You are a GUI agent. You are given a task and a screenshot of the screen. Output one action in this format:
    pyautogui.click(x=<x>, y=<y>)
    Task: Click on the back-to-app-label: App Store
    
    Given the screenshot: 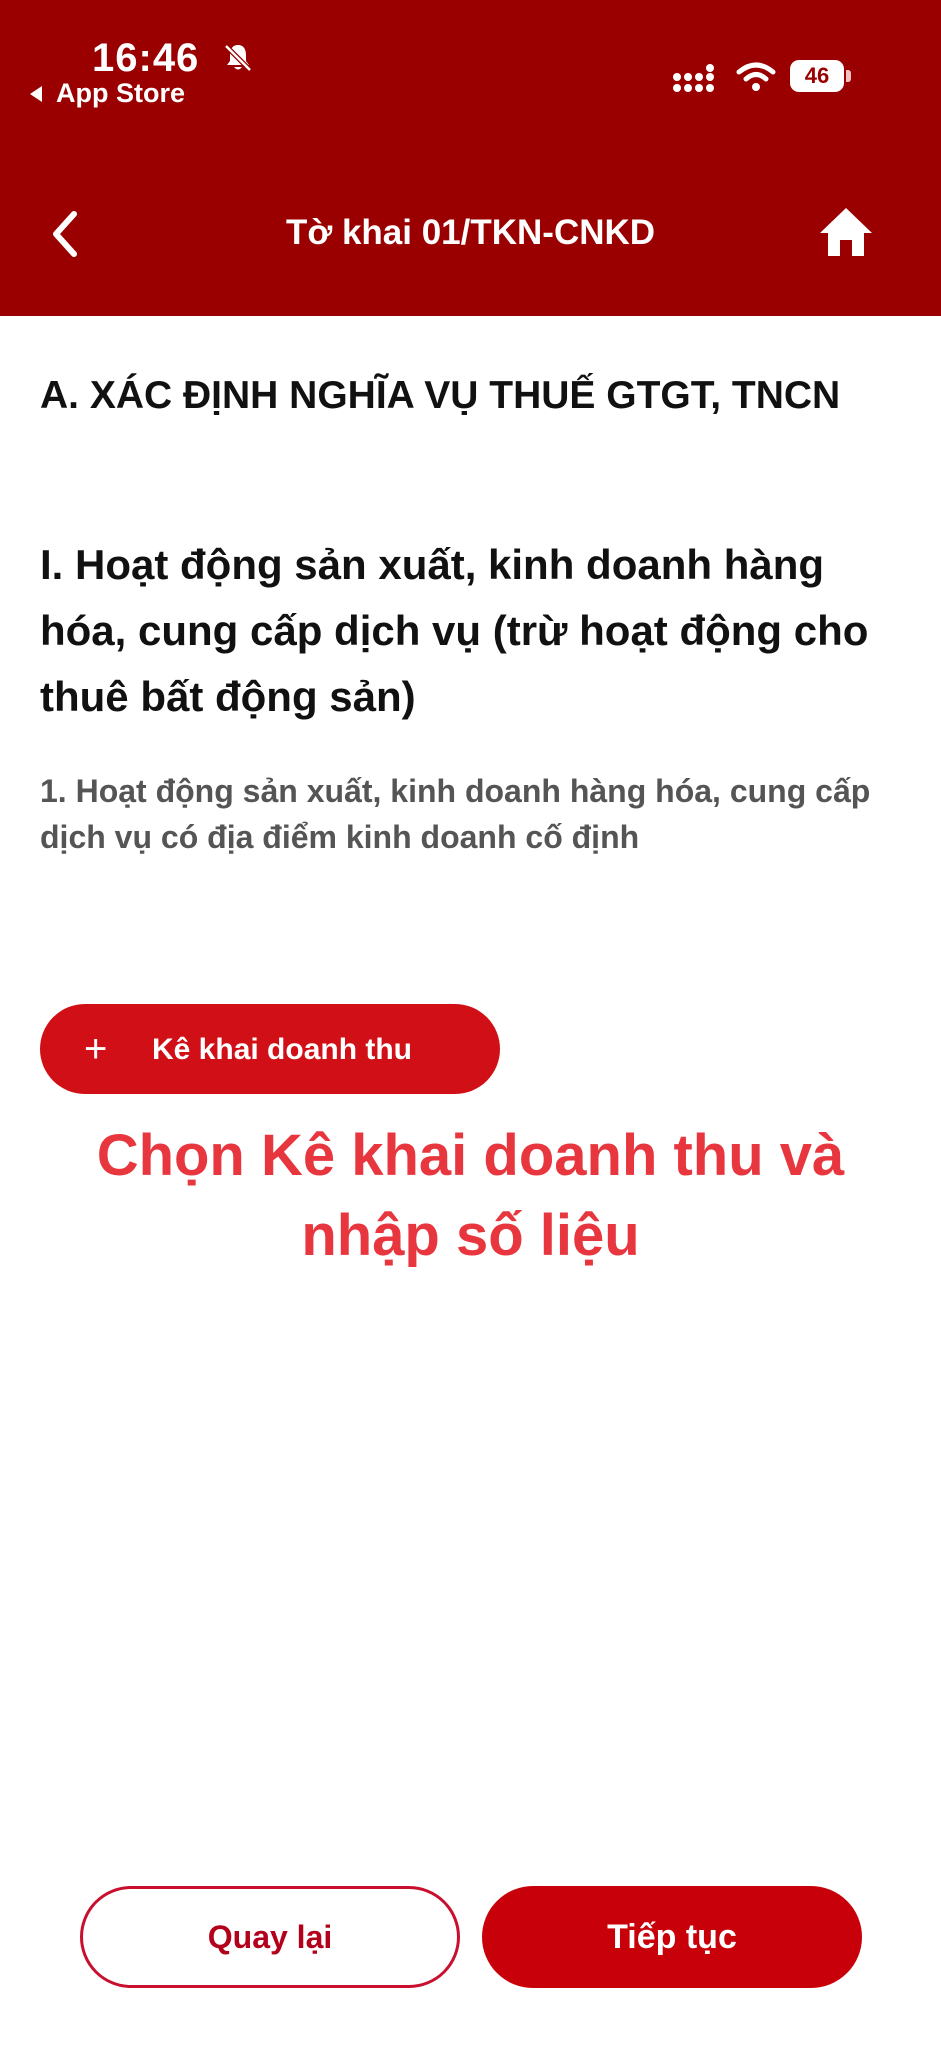 What is the action you would take?
    pyautogui.click(x=120, y=93)
    